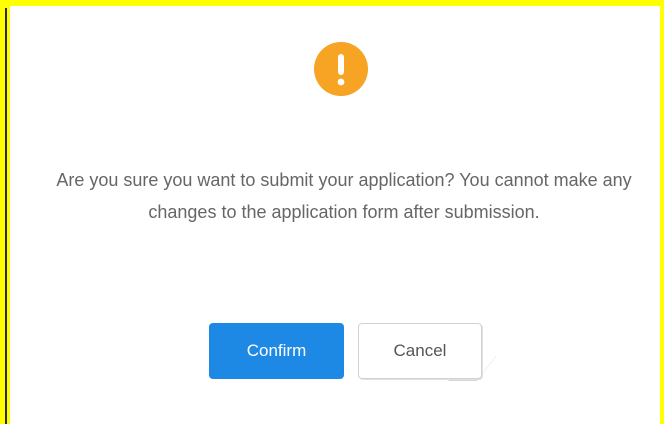 This screenshot has height=424, width=664. Describe the element at coordinates (341, 69) in the screenshot. I see `exclamation-icon` at that location.